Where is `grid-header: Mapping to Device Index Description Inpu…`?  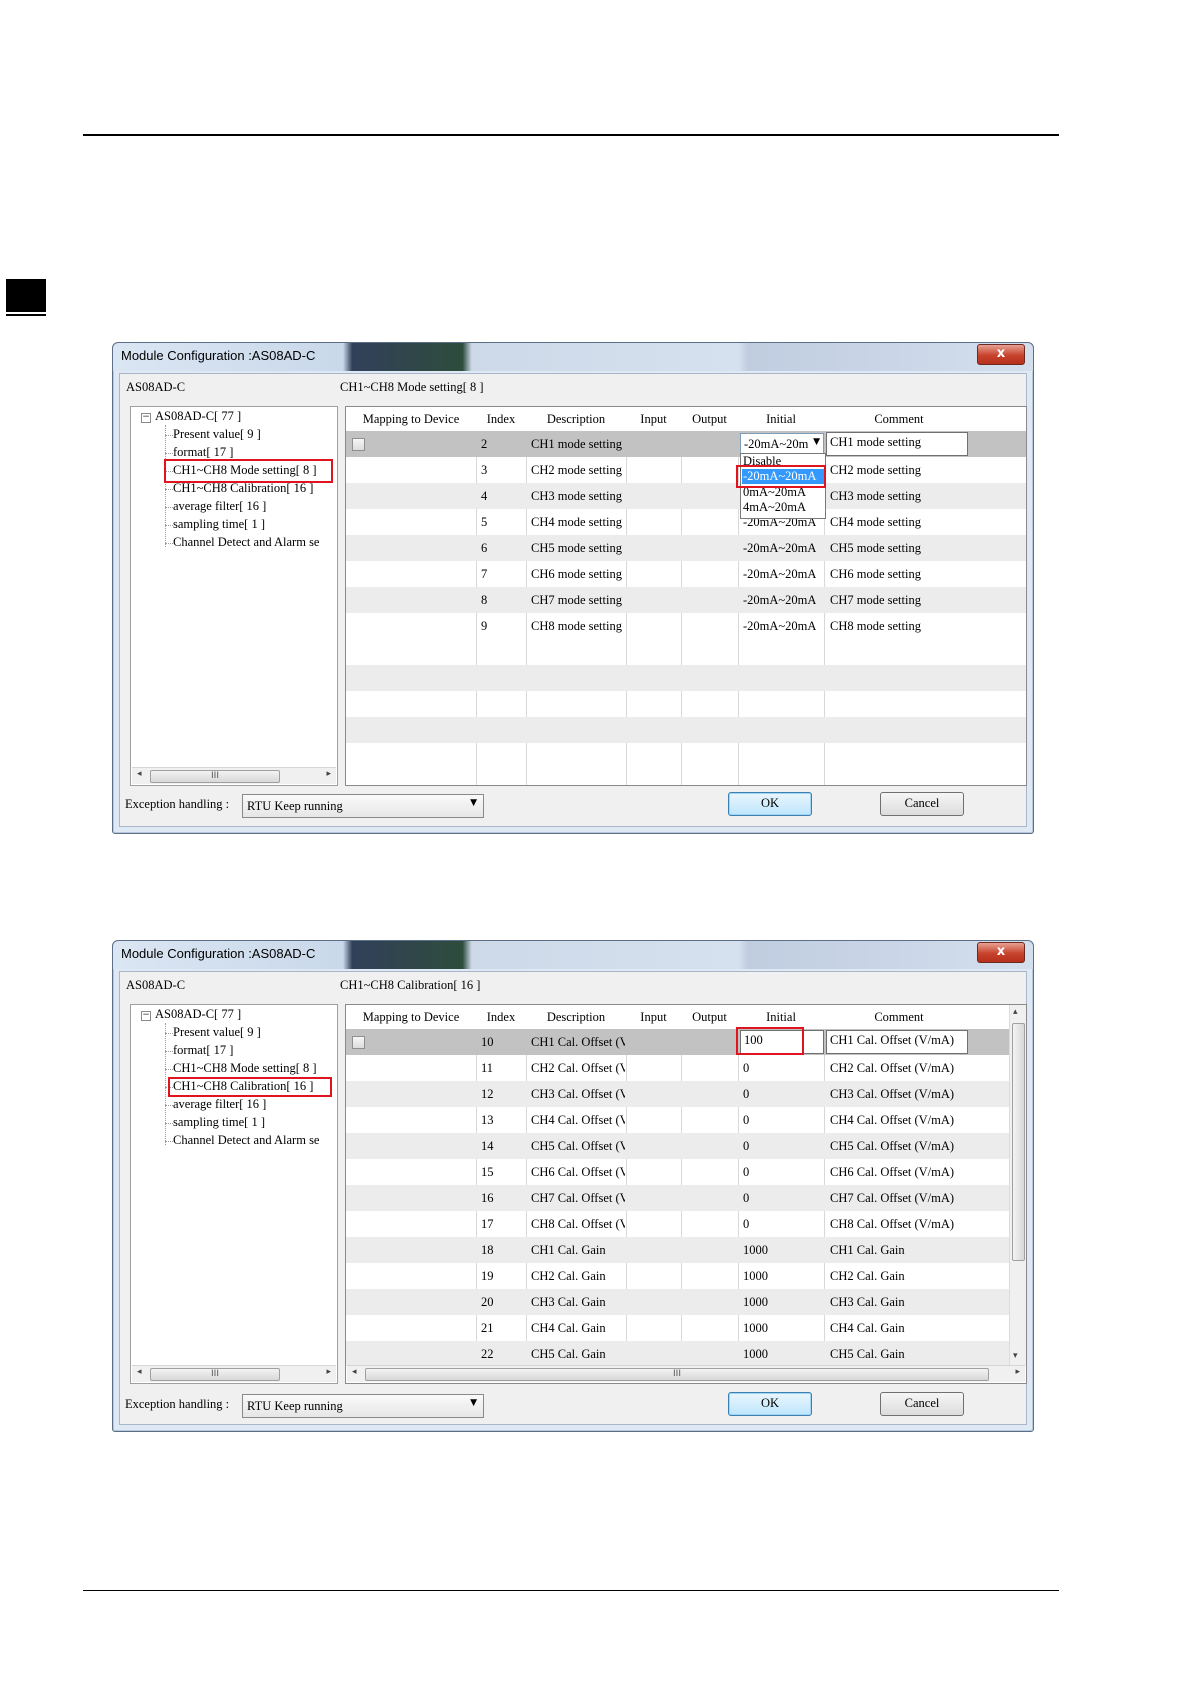 grid-header: Mapping to Device Index Description Inpu… is located at coordinates (686, 1017).